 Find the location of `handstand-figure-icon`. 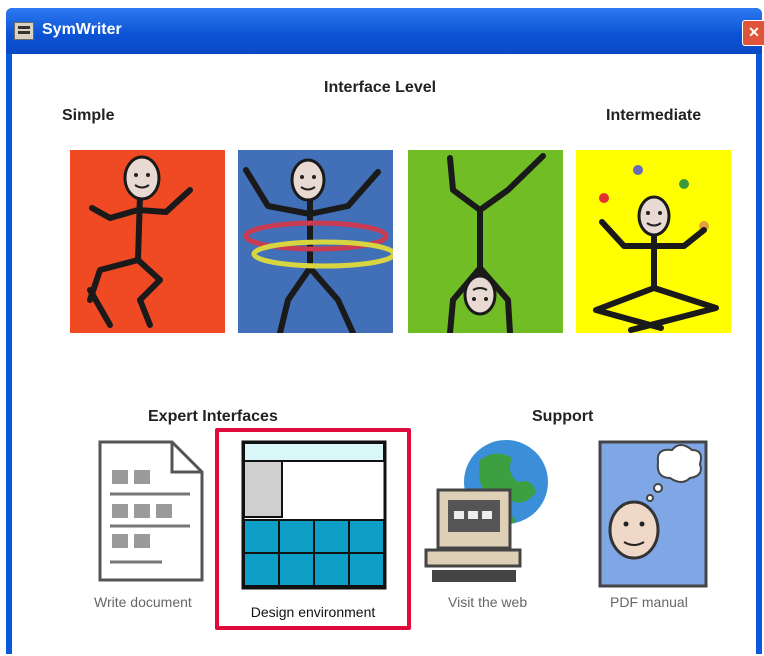

handstand-figure-icon is located at coordinates (485, 241).